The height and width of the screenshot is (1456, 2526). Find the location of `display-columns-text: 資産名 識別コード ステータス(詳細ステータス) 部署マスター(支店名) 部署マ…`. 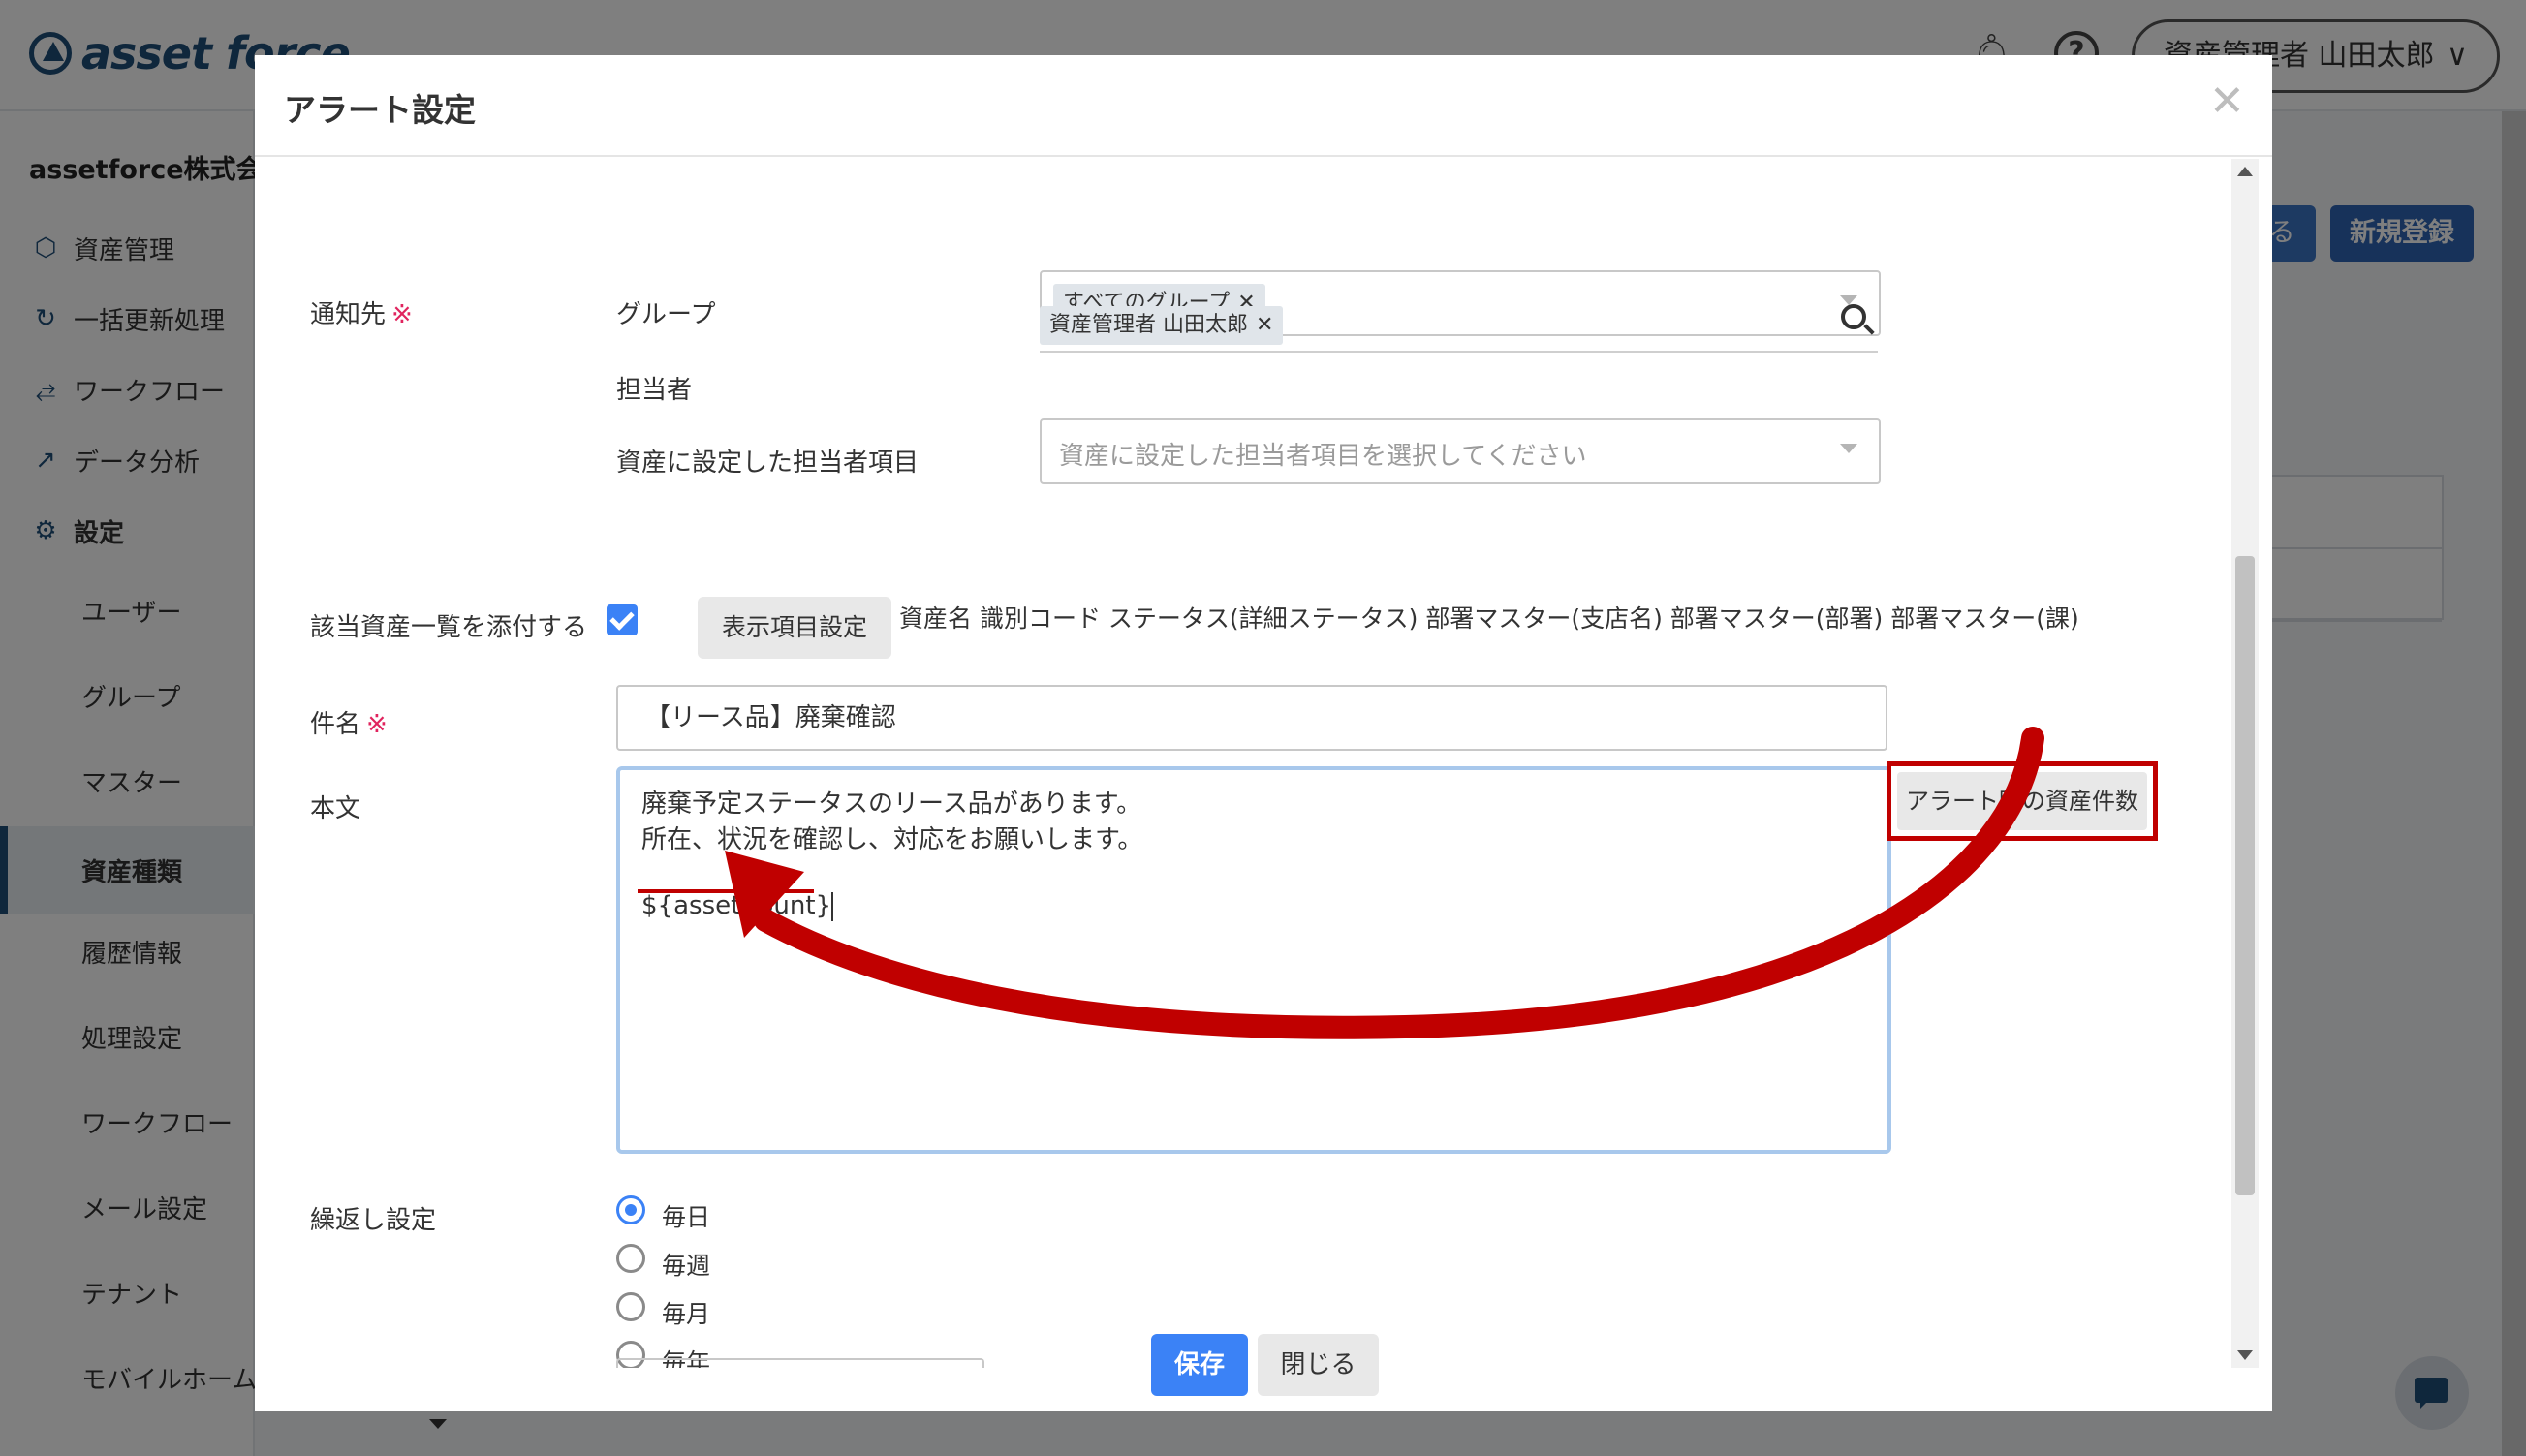

display-columns-text: 資産名 識別コード ステータス(詳細ステータス) 部署マスター(支店名) 部署マ… is located at coordinates (1489, 618).